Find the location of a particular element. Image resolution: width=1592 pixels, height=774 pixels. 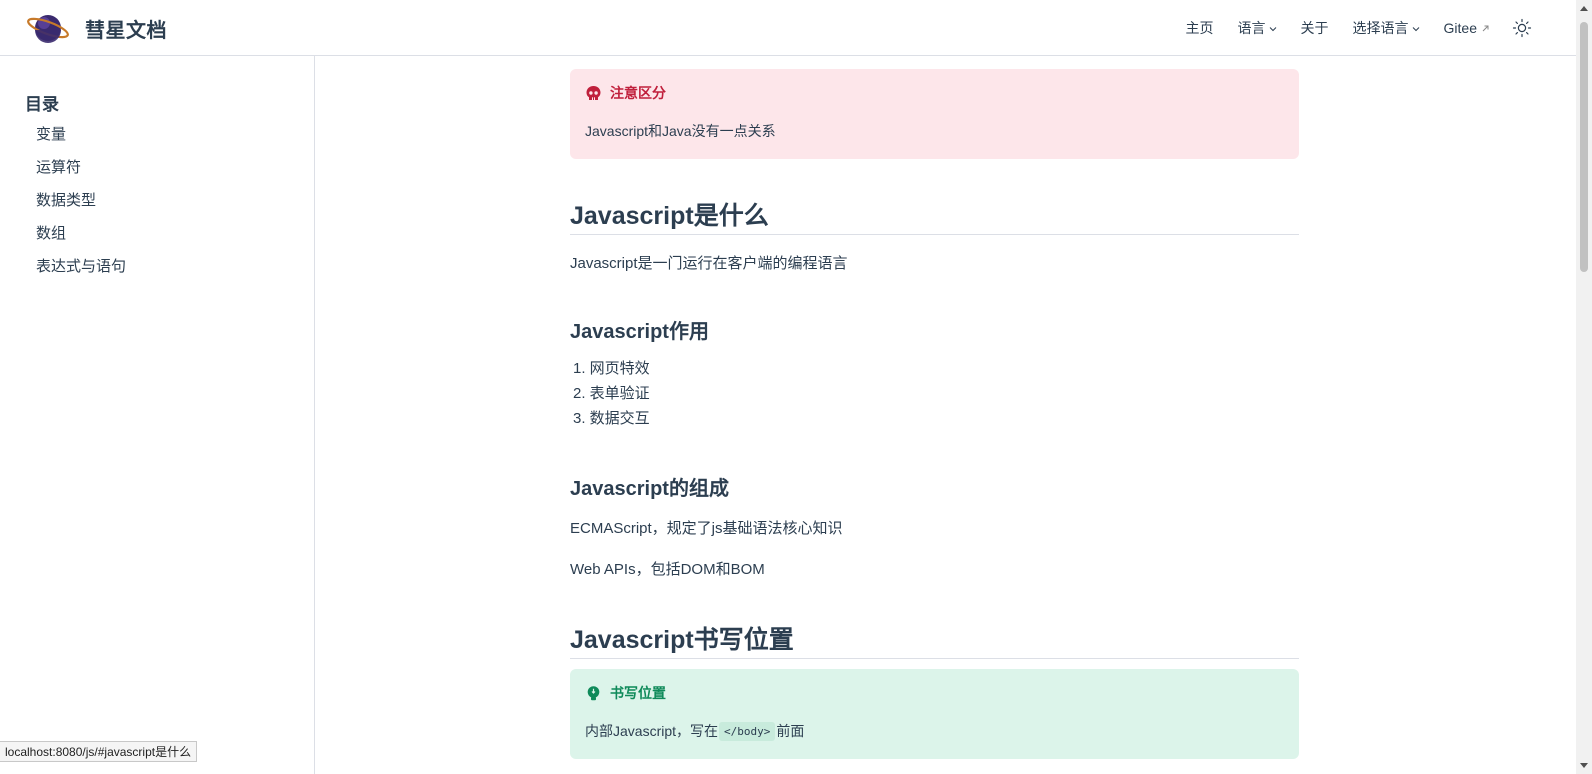

danger-callout-title: 注意区分 is located at coordinates (934, 93).